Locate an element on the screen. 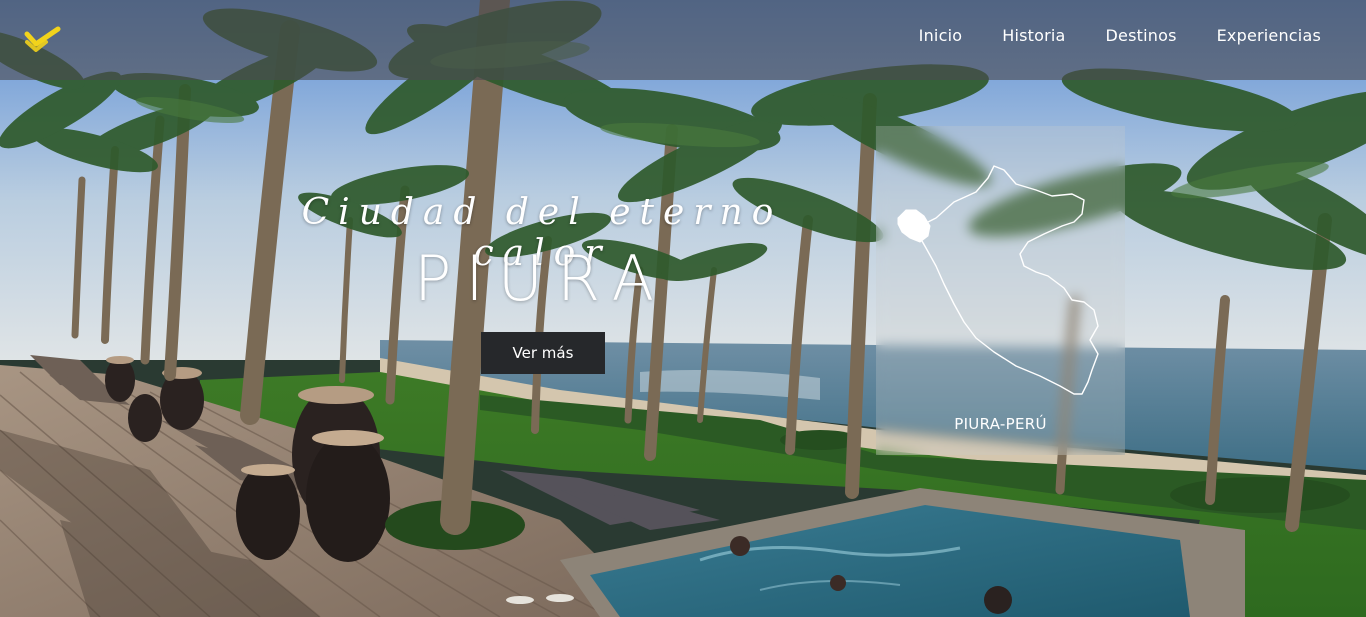 Image resolution: width=1366 pixels, height=617 pixels. map-card: PIURA-PERÚ is located at coordinates (1000, 290).